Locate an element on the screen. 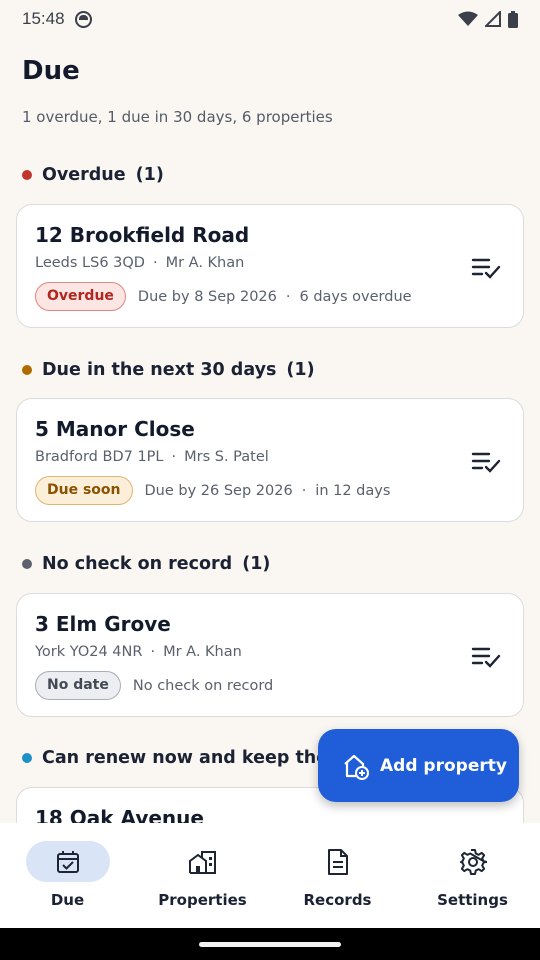 The height and width of the screenshot is (960, 540). system-gesture-bar is located at coordinates (270, 944).